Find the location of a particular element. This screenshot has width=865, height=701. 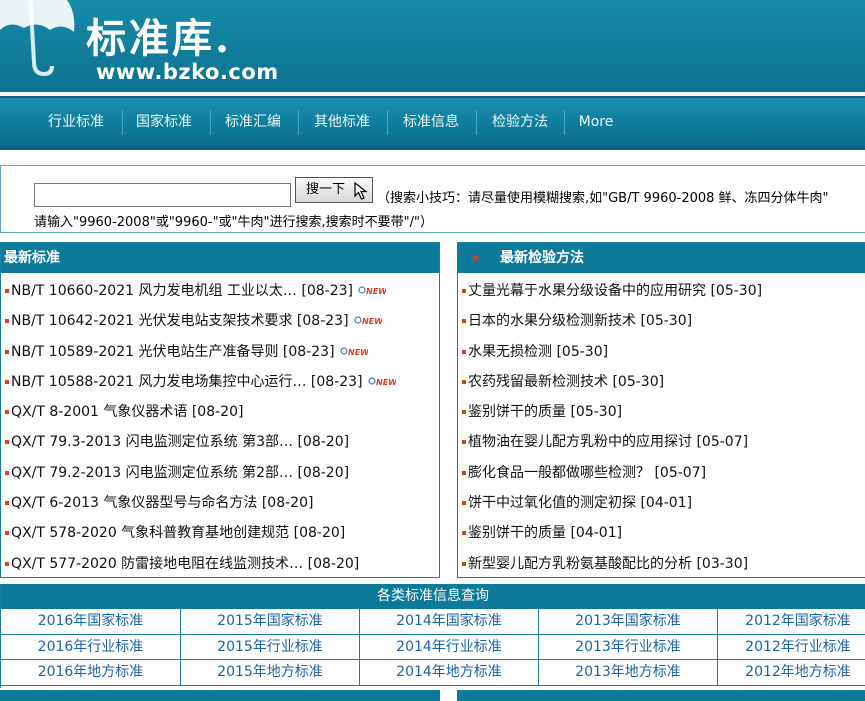

next-panel-header-right is located at coordinates (661, 695).